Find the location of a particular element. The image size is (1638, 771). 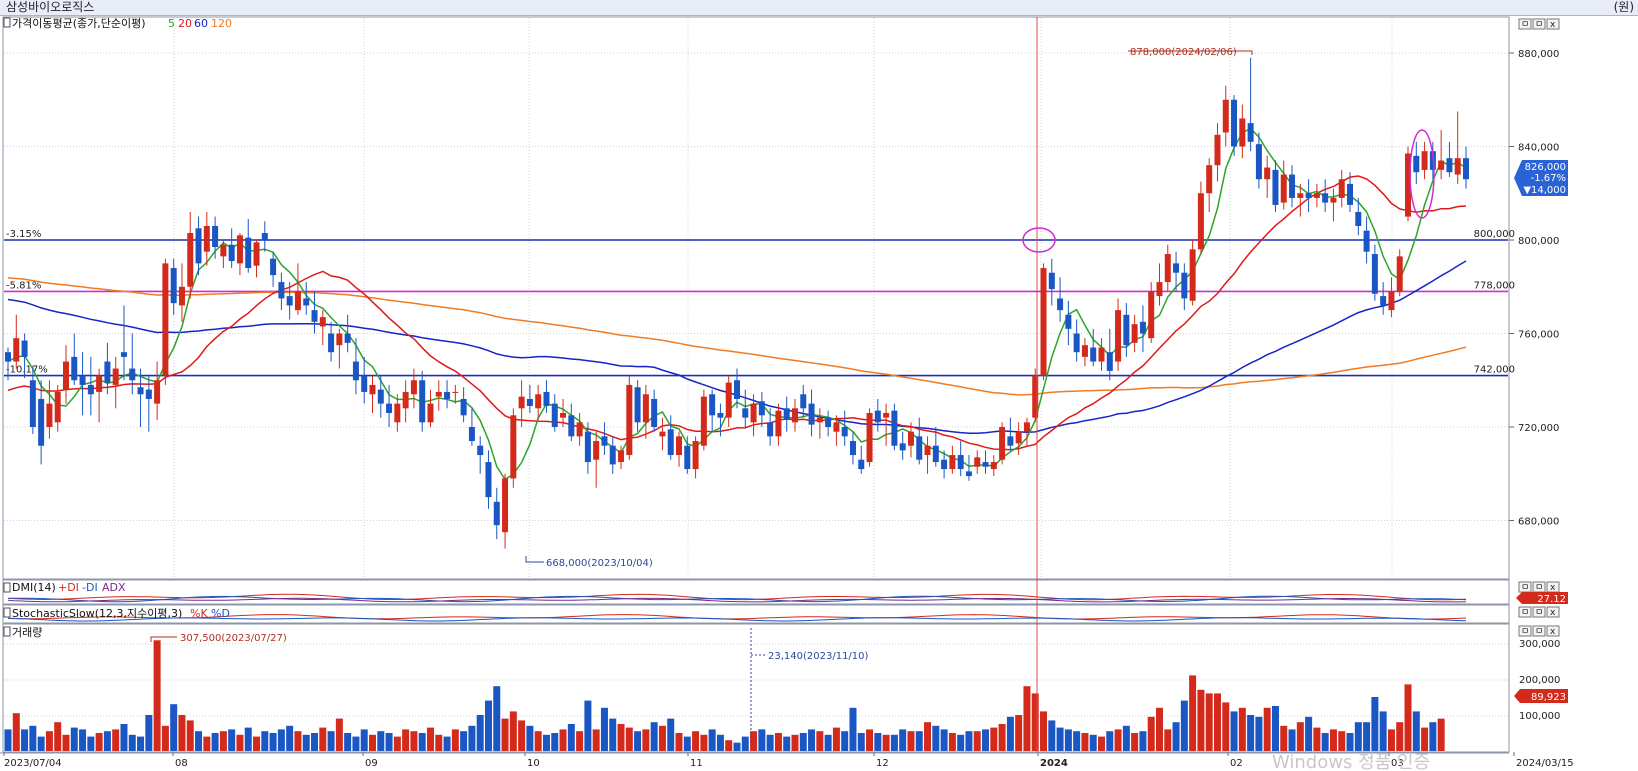

svg-text: x is located at coordinates (1553, 588).